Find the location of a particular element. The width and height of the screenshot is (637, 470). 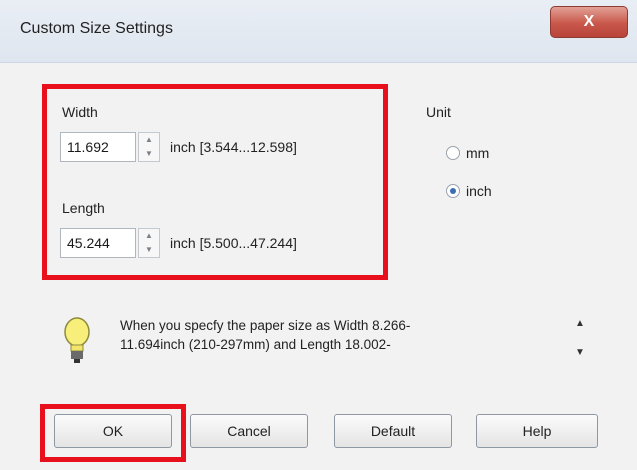

length-value: 45.244 is located at coordinates (88, 243).